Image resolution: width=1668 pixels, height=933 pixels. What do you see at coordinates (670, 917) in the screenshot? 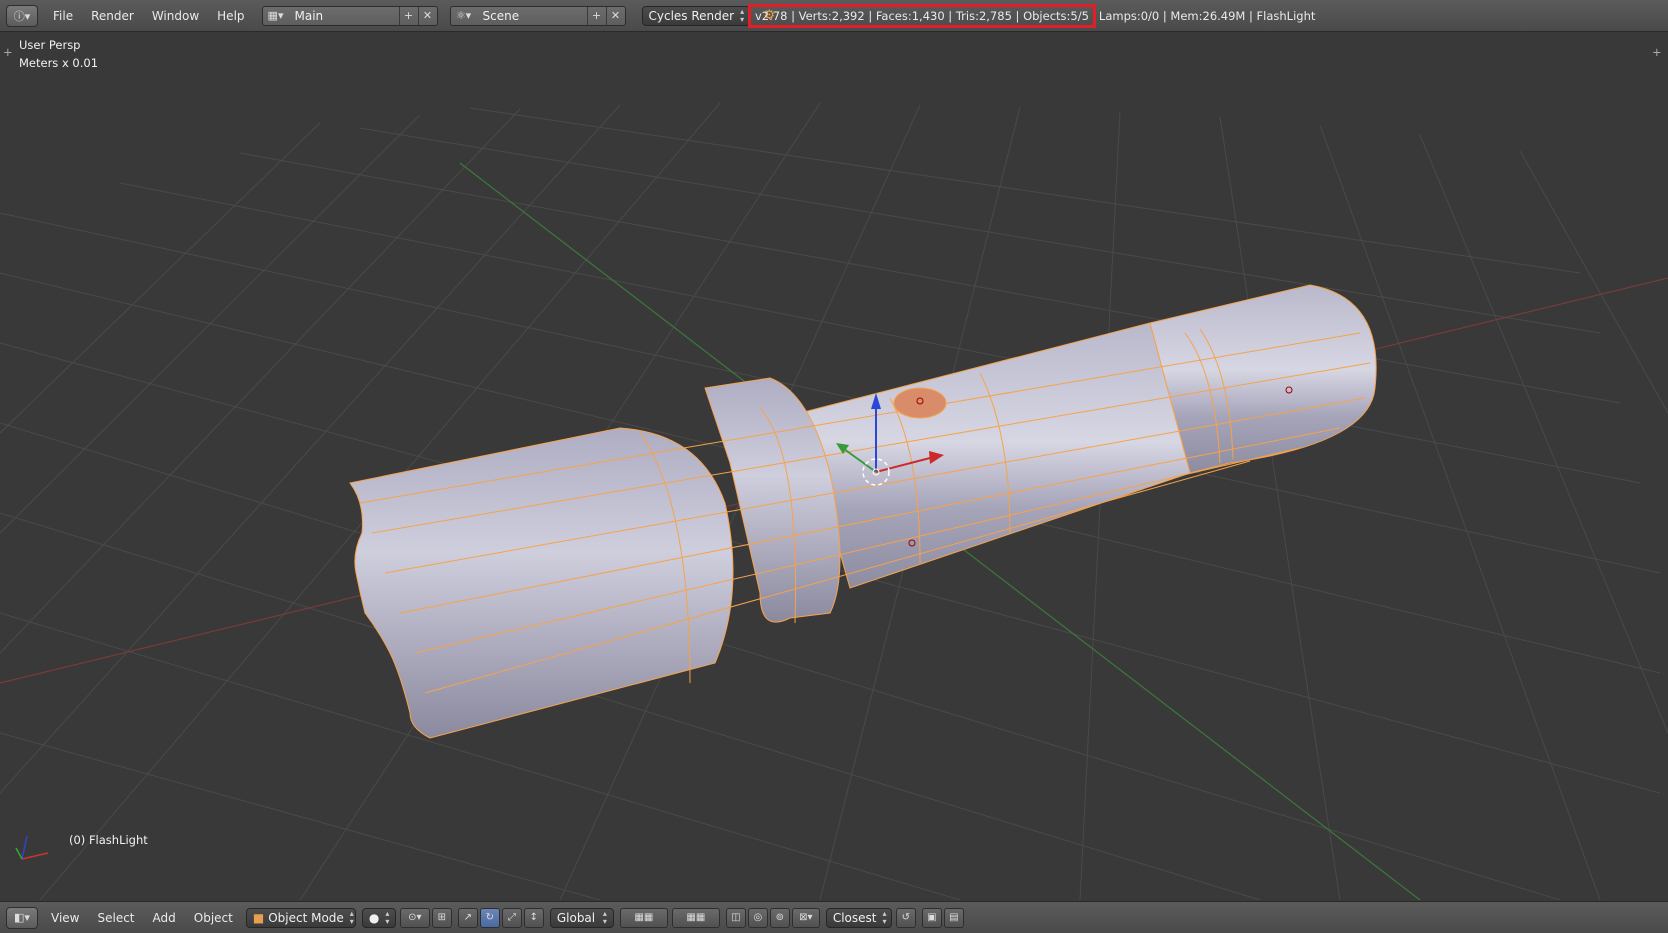
I see `layer-buttons: ▦▦ ▦▦` at bounding box center [670, 917].